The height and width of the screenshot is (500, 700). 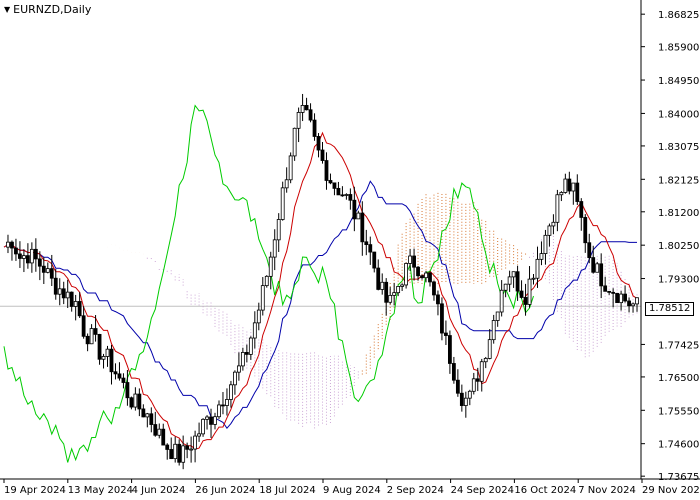 I want to click on price-tick-label: 1.86825, so click(x=678, y=15).